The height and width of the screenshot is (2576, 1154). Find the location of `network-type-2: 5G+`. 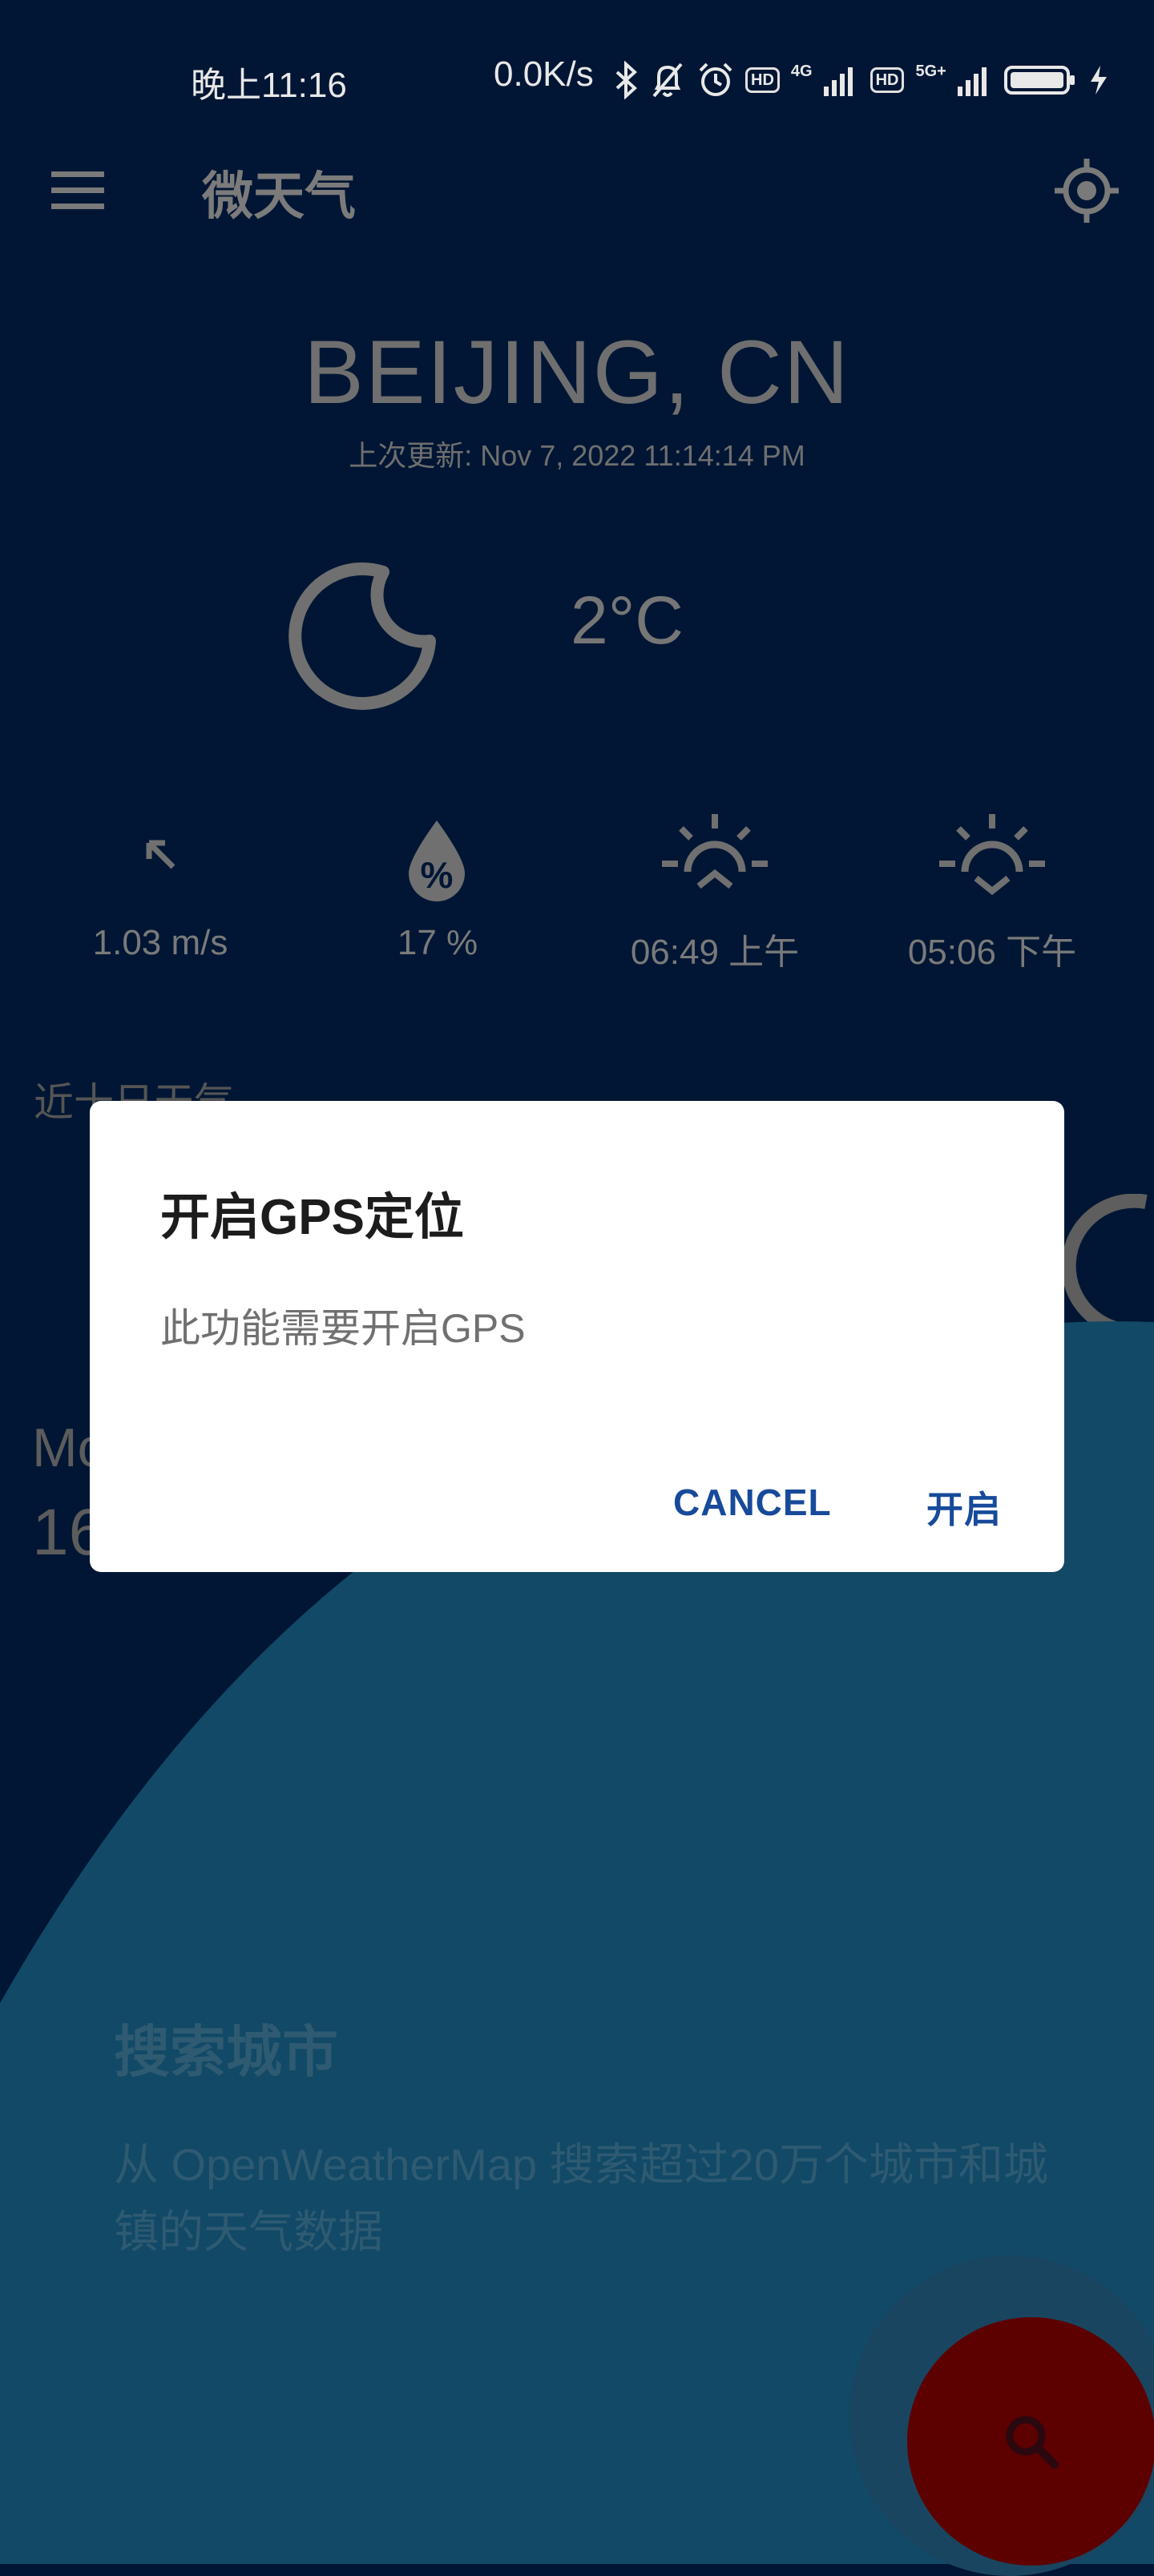

network-type-2: 5G+ is located at coordinates (930, 71).